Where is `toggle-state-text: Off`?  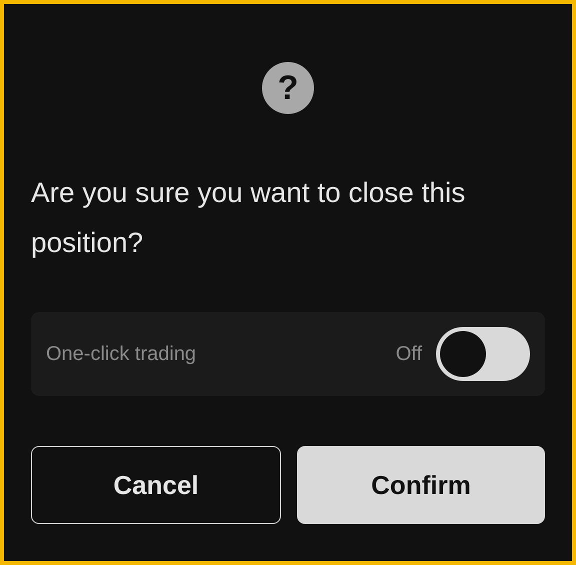 toggle-state-text: Off is located at coordinates (409, 354).